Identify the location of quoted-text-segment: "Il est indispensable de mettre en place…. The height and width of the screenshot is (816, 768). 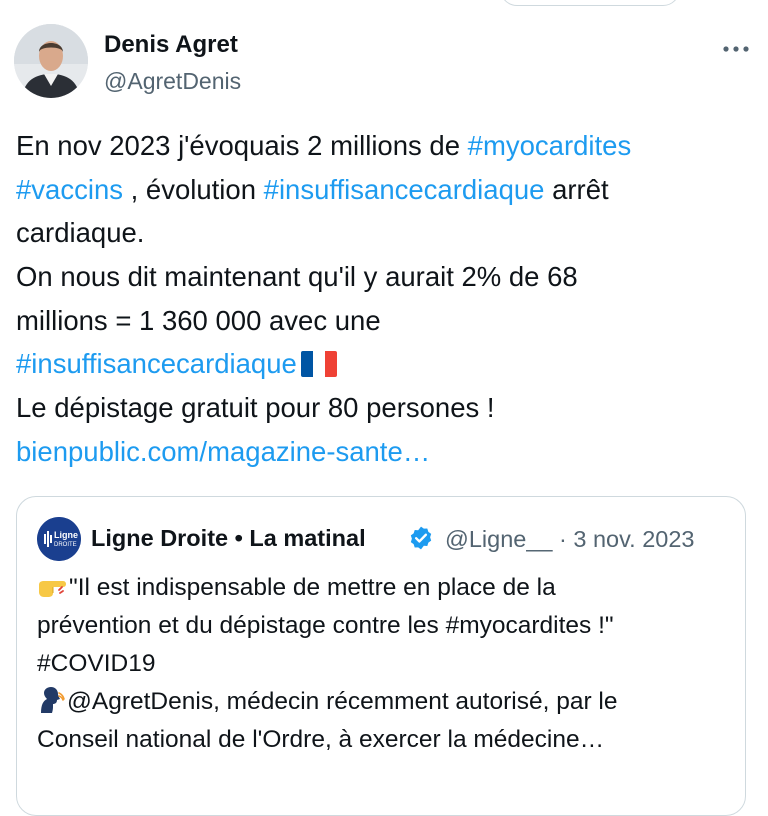
(312, 587).